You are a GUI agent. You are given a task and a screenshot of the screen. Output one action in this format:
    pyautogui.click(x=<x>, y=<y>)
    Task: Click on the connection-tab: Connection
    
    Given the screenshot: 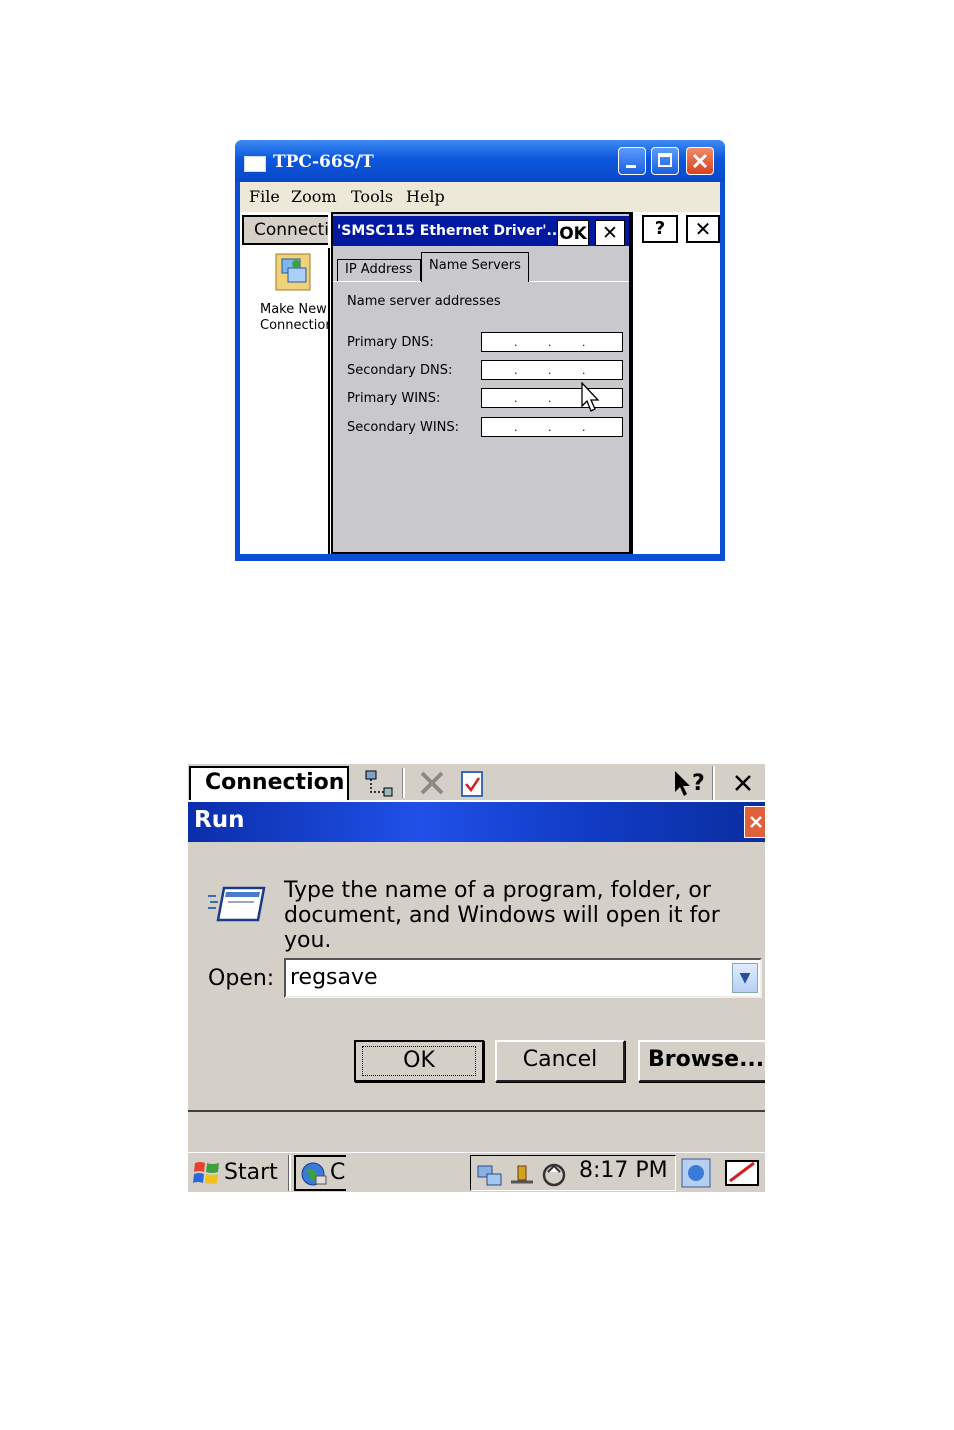 What is the action you would take?
    pyautogui.click(x=269, y=783)
    